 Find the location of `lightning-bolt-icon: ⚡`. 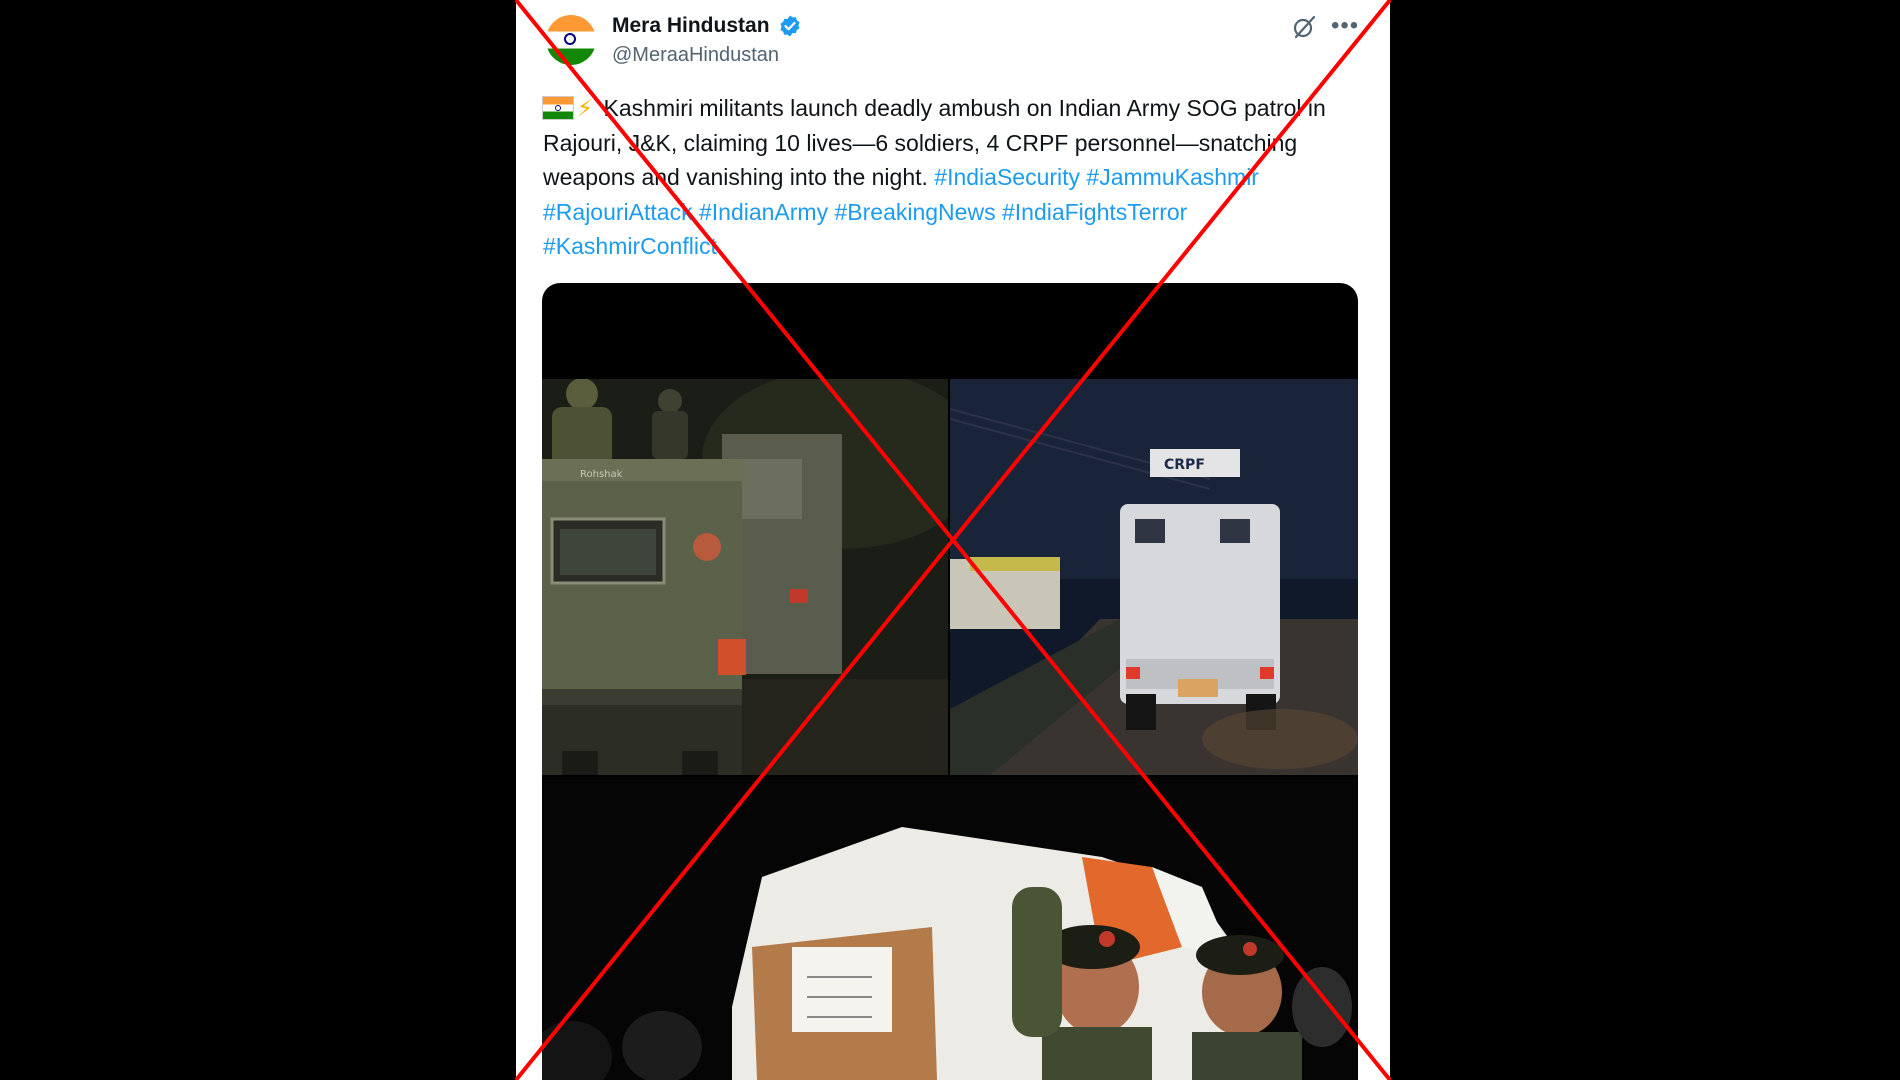

lightning-bolt-icon: ⚡ is located at coordinates (585, 108).